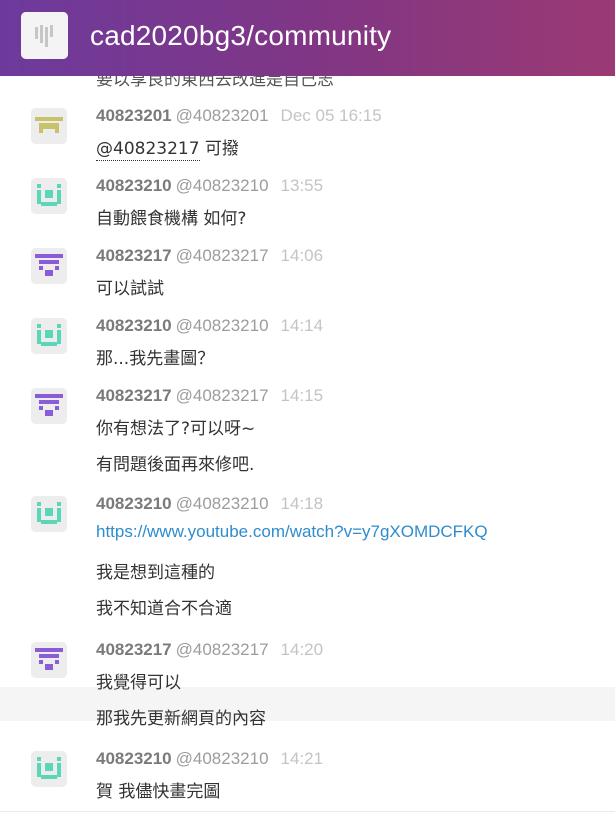 The image size is (615, 817). What do you see at coordinates (222, 115) in the screenshot?
I see `message-handle: @40823201` at bounding box center [222, 115].